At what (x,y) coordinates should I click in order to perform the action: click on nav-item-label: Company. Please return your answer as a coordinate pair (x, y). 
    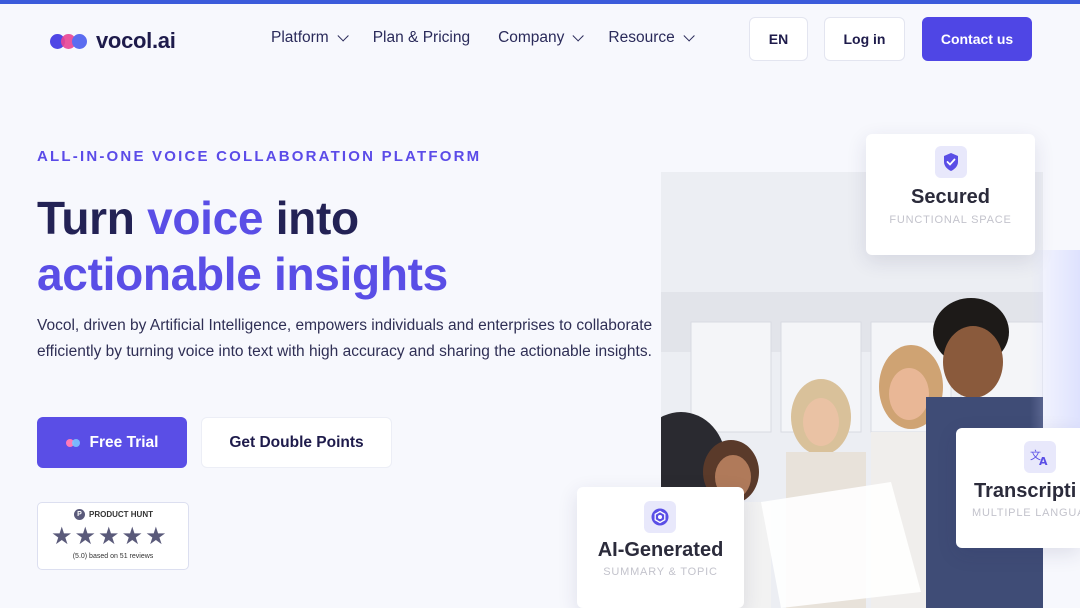
    Looking at the image, I should click on (531, 37).